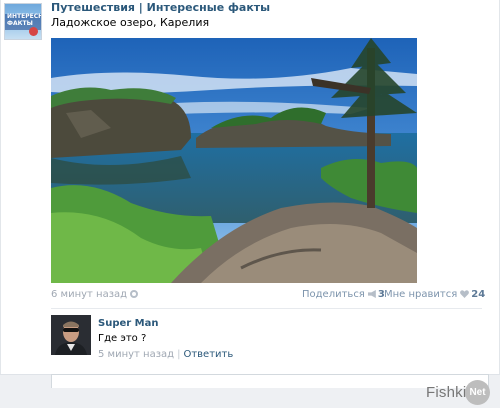 The image size is (500, 408). I want to click on group-avatar: ИНТЕРЕСНЫЕ ФАКТЫ, so click(23, 21).